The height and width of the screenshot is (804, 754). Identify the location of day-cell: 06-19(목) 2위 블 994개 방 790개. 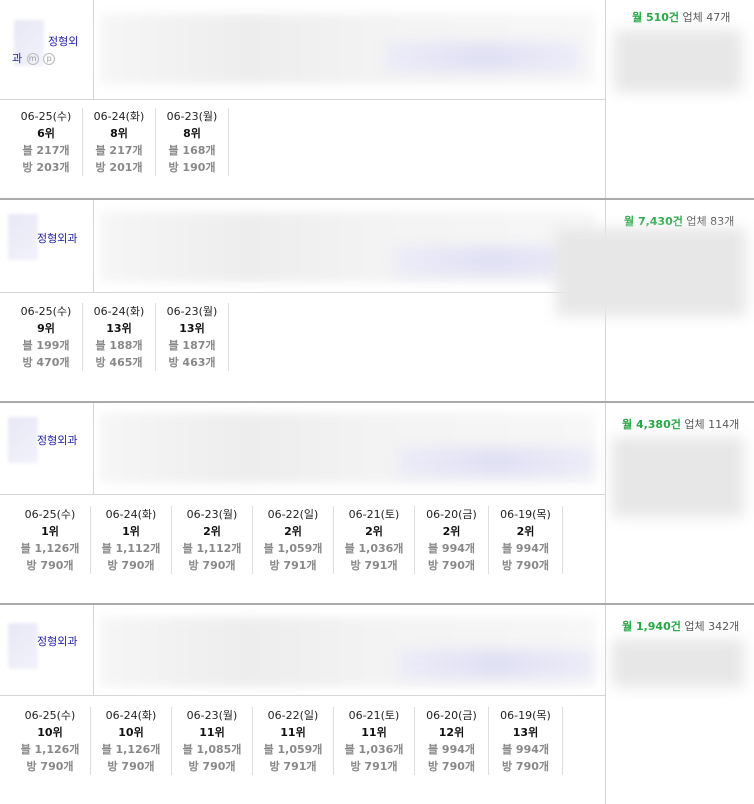
(526, 540).